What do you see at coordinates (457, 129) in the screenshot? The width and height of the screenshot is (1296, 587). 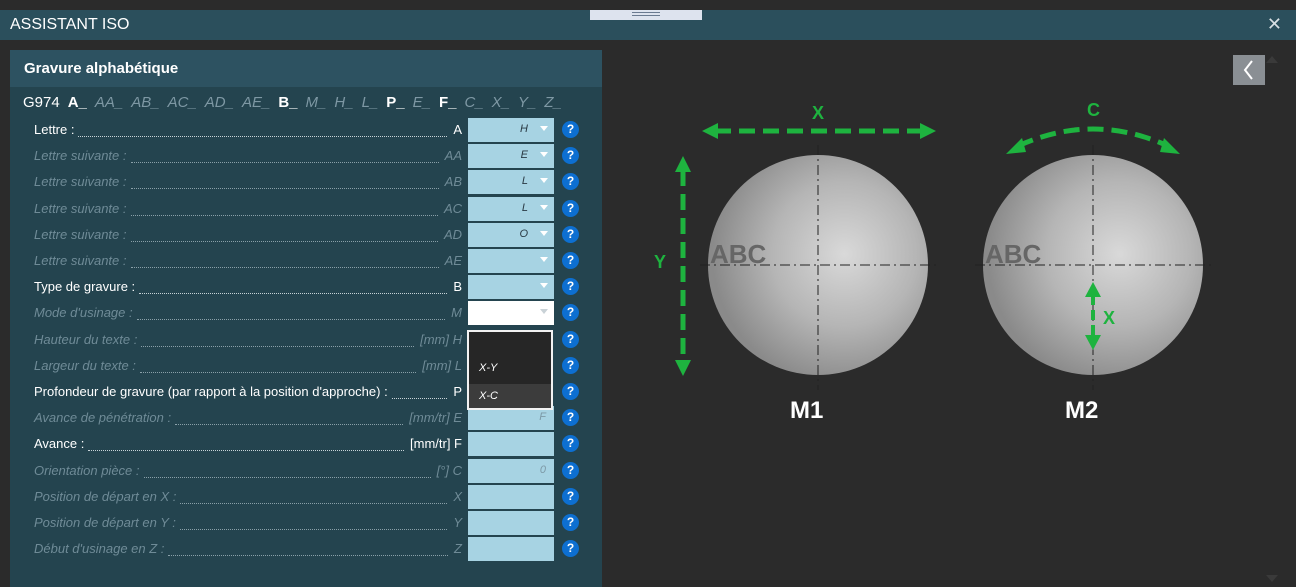 I see `field-code: A` at bounding box center [457, 129].